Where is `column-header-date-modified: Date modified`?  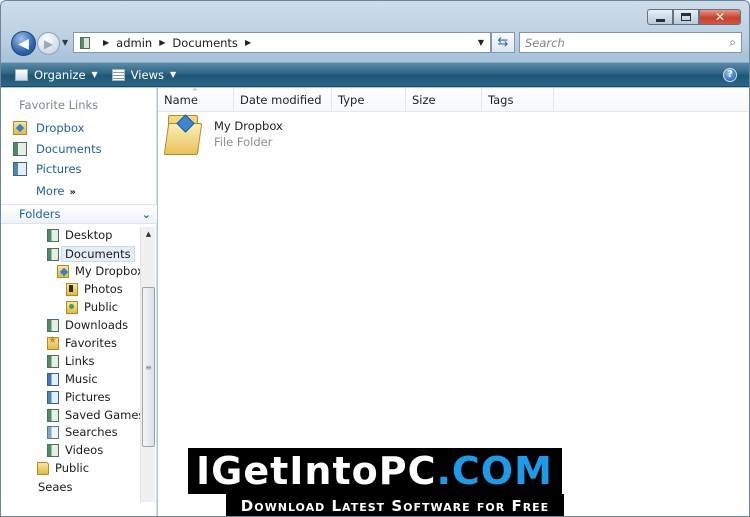 column-header-date-modified: Date modified is located at coordinates (283, 100).